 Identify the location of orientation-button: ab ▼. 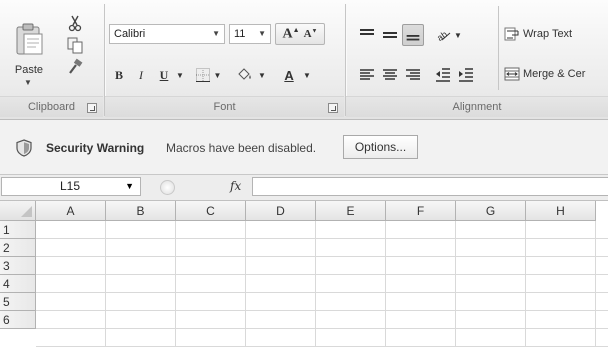
(449, 35).